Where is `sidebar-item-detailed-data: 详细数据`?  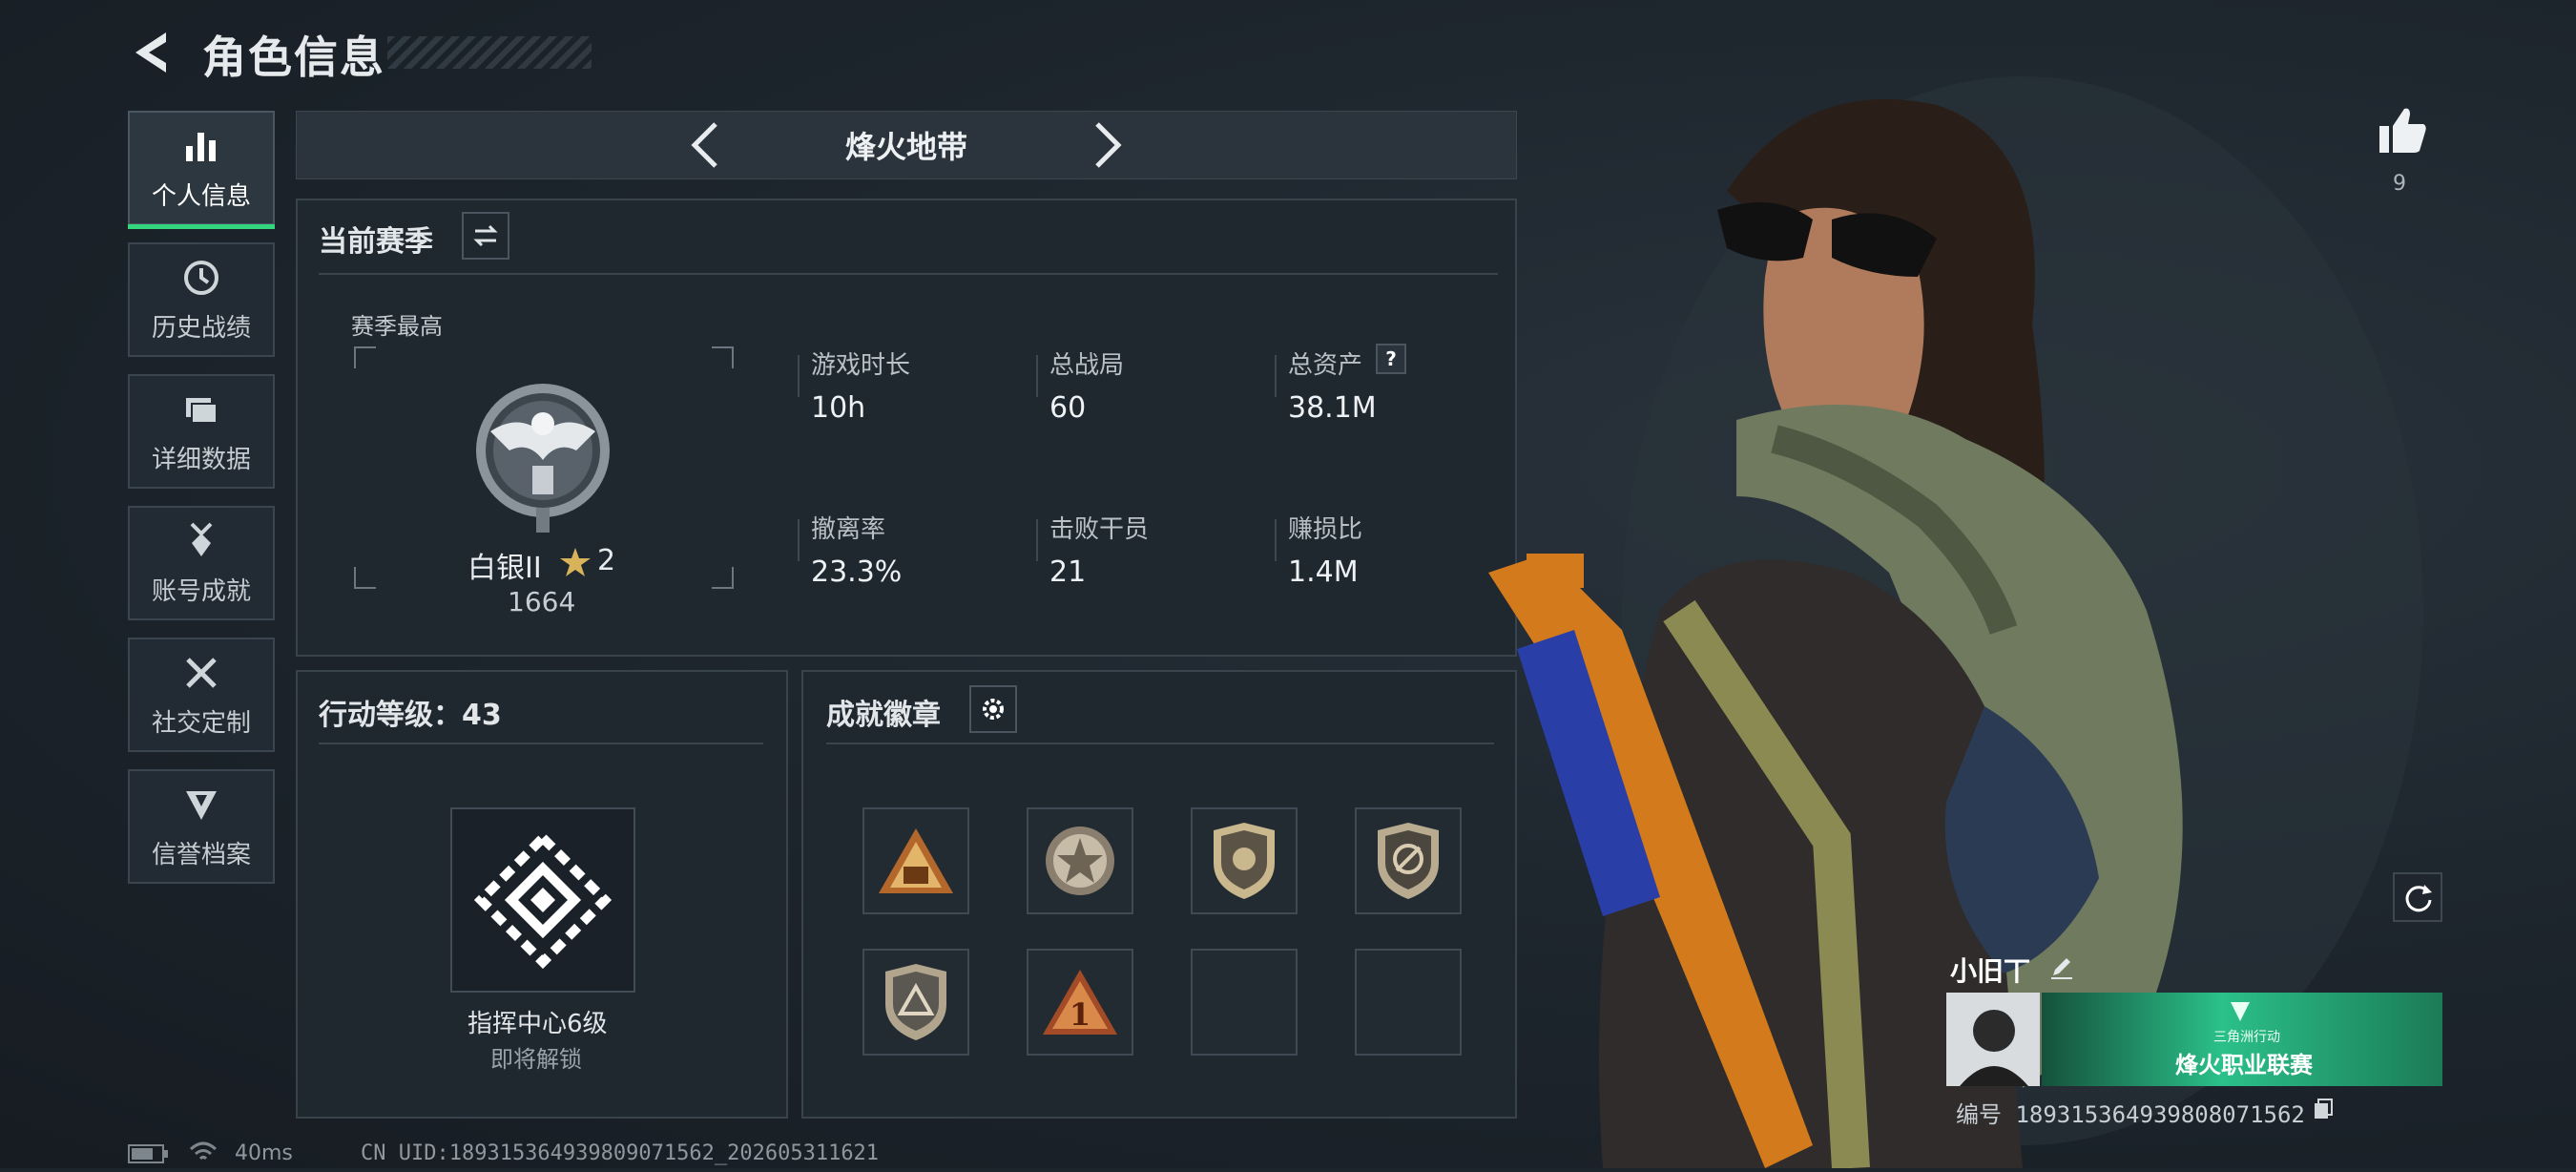 sidebar-item-detailed-data: 详细数据 is located at coordinates (201, 431).